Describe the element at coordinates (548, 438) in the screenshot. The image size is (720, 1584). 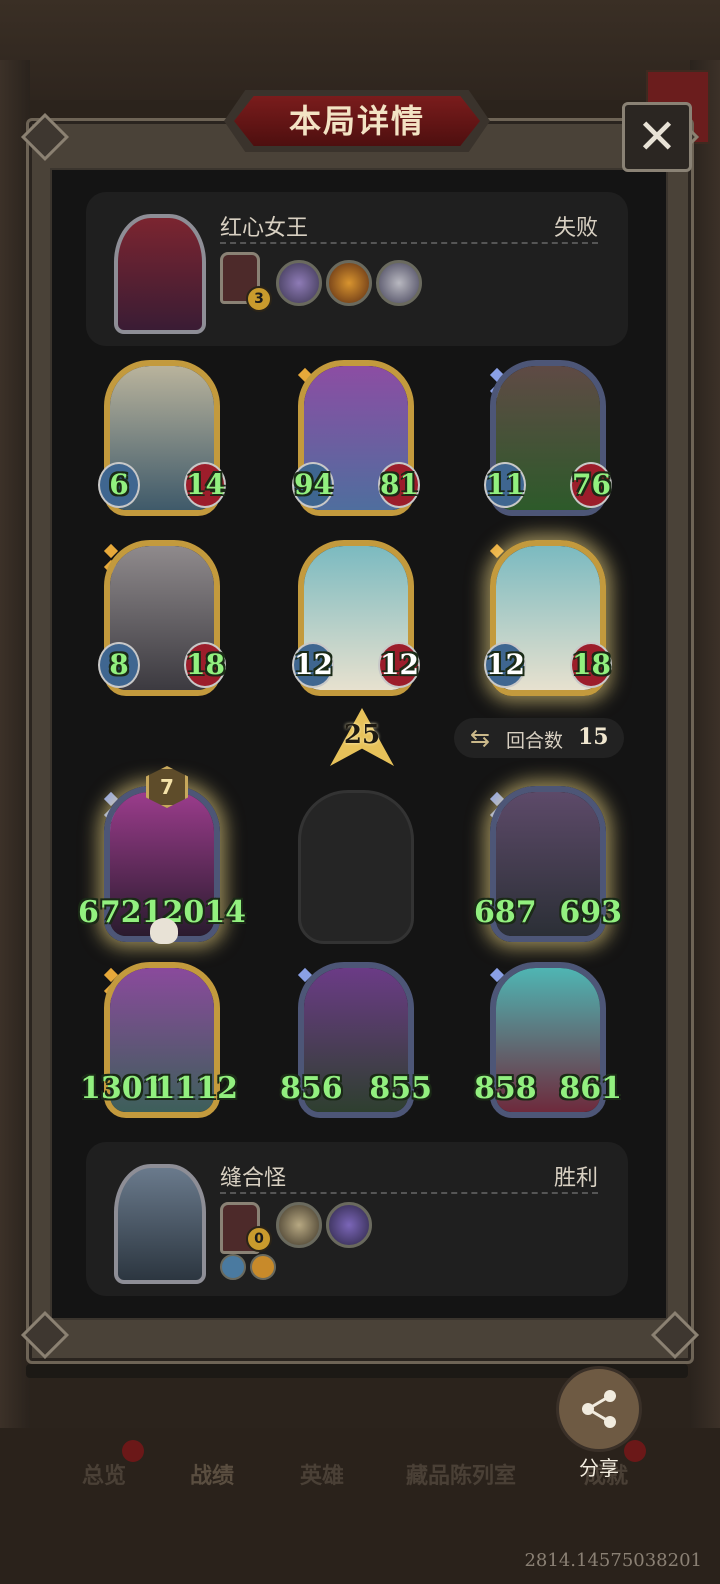
I see `minion-card: 11 76` at that location.